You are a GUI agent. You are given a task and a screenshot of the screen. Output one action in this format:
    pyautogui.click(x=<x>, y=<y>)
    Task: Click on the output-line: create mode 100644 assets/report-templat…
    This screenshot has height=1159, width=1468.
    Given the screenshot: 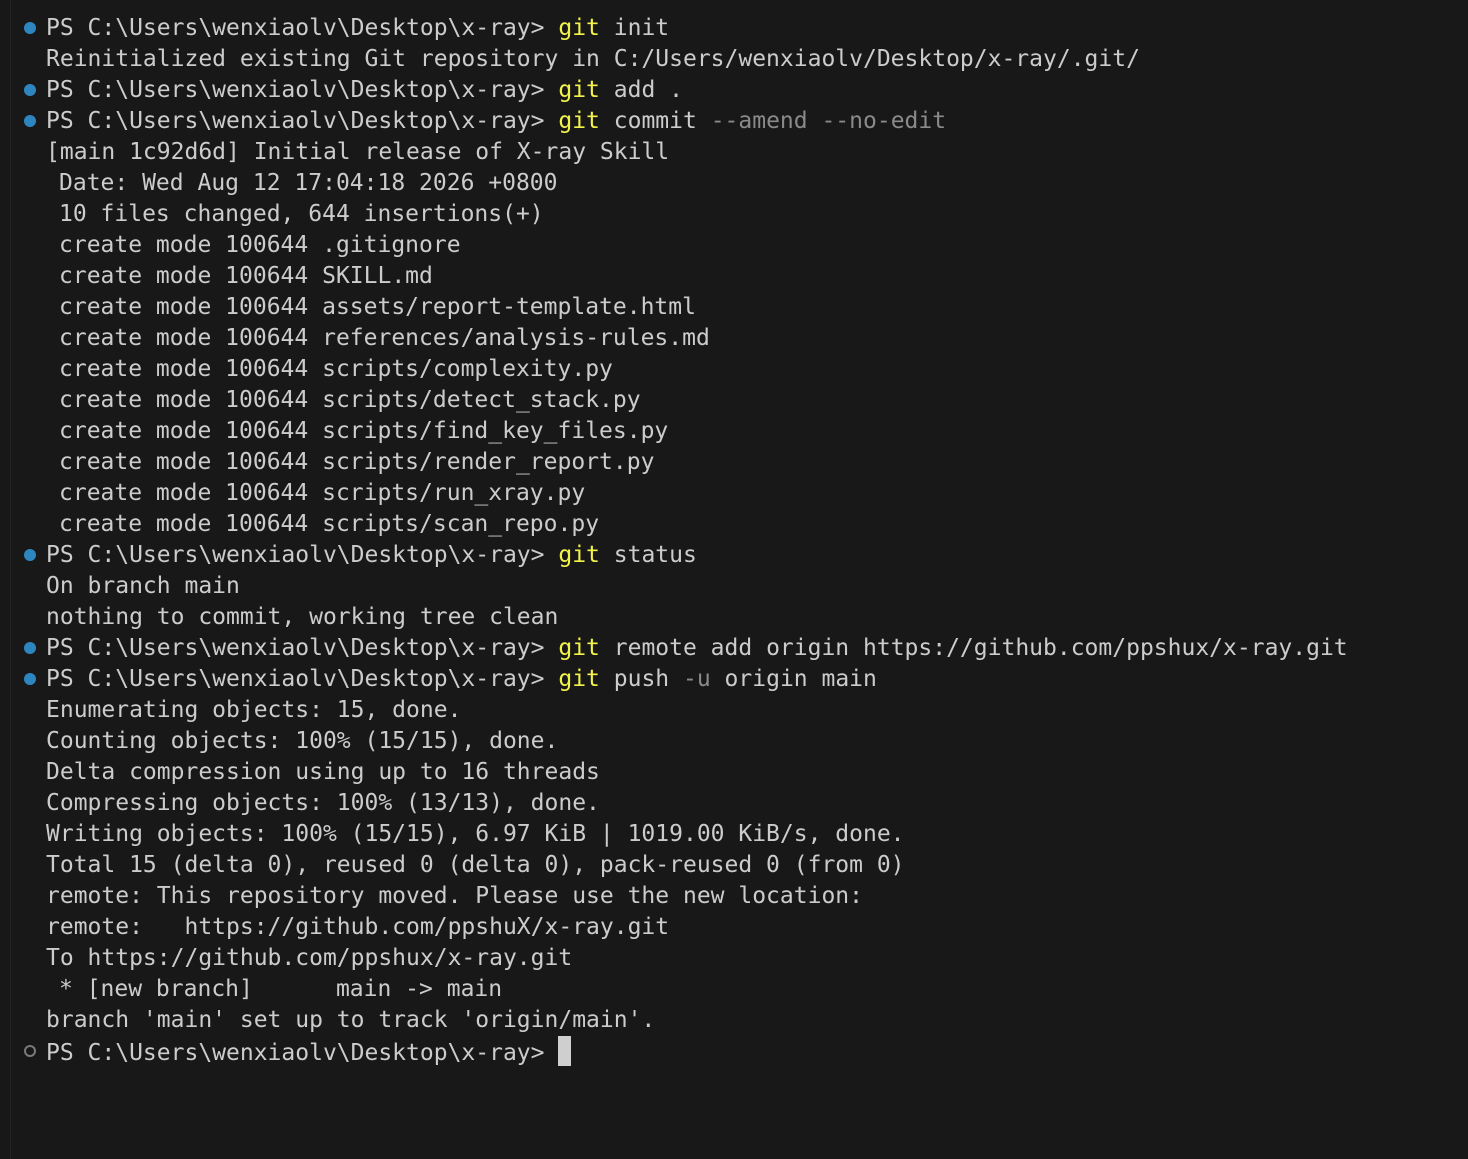 What is the action you would take?
    pyautogui.click(x=734, y=307)
    